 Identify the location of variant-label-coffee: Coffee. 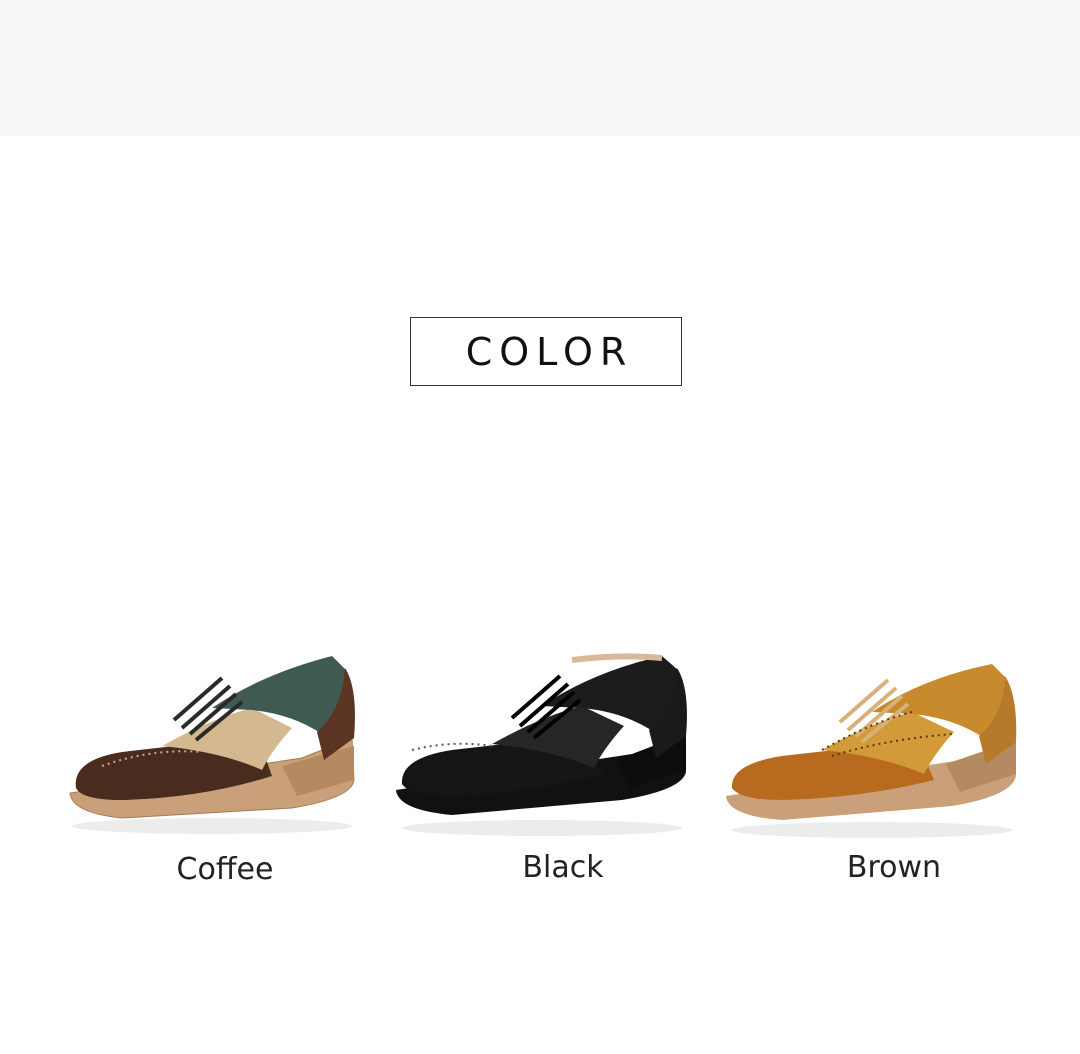
(225, 869).